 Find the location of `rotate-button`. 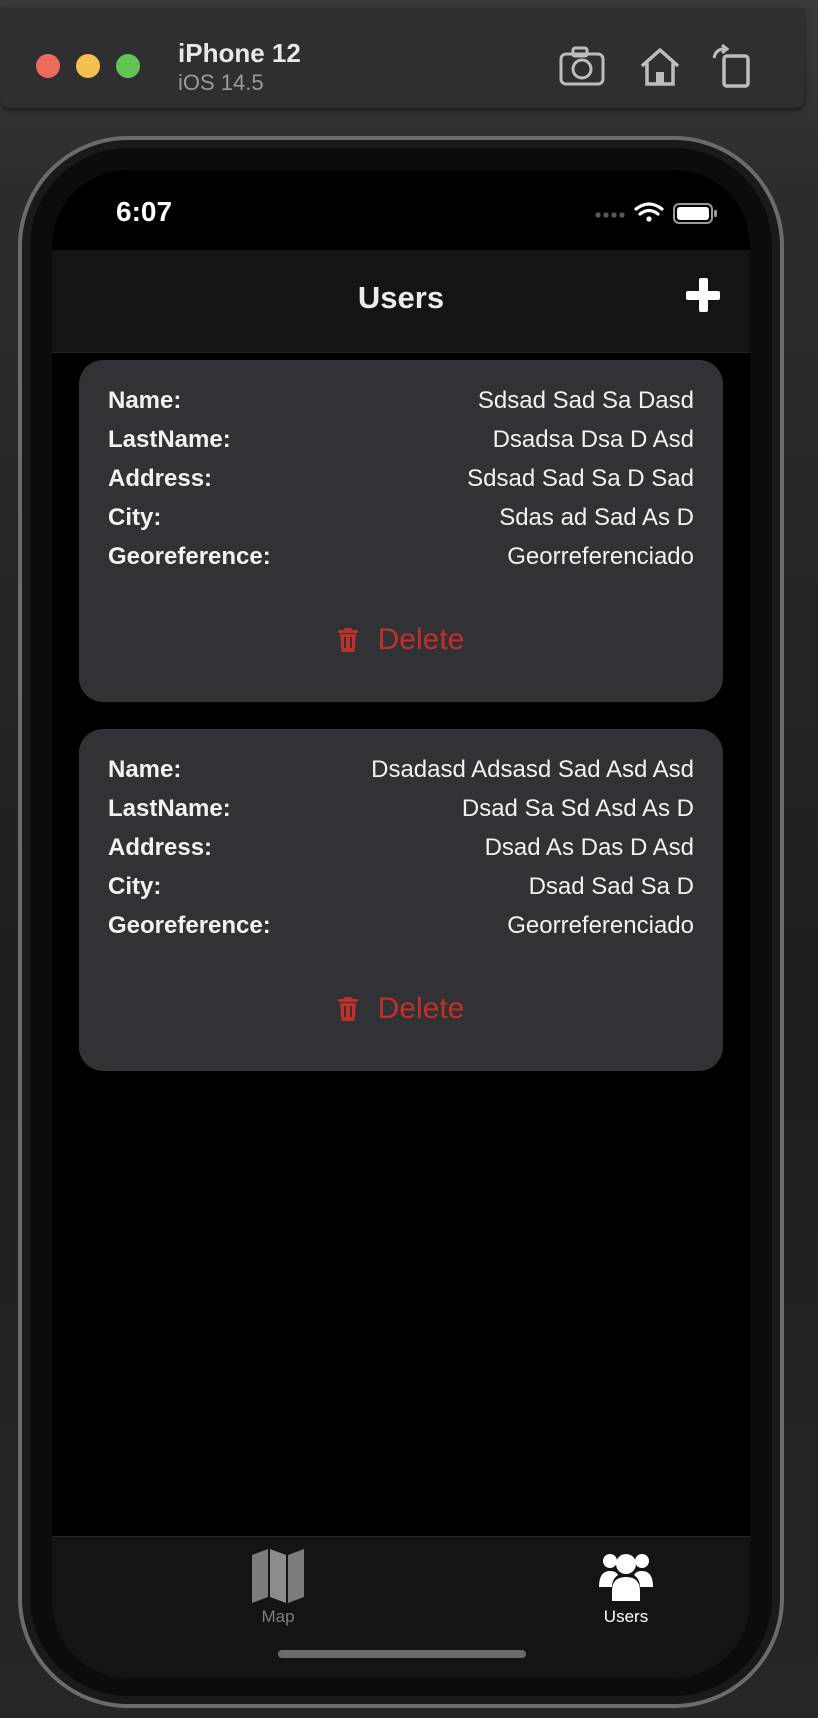

rotate-button is located at coordinates (732, 65).